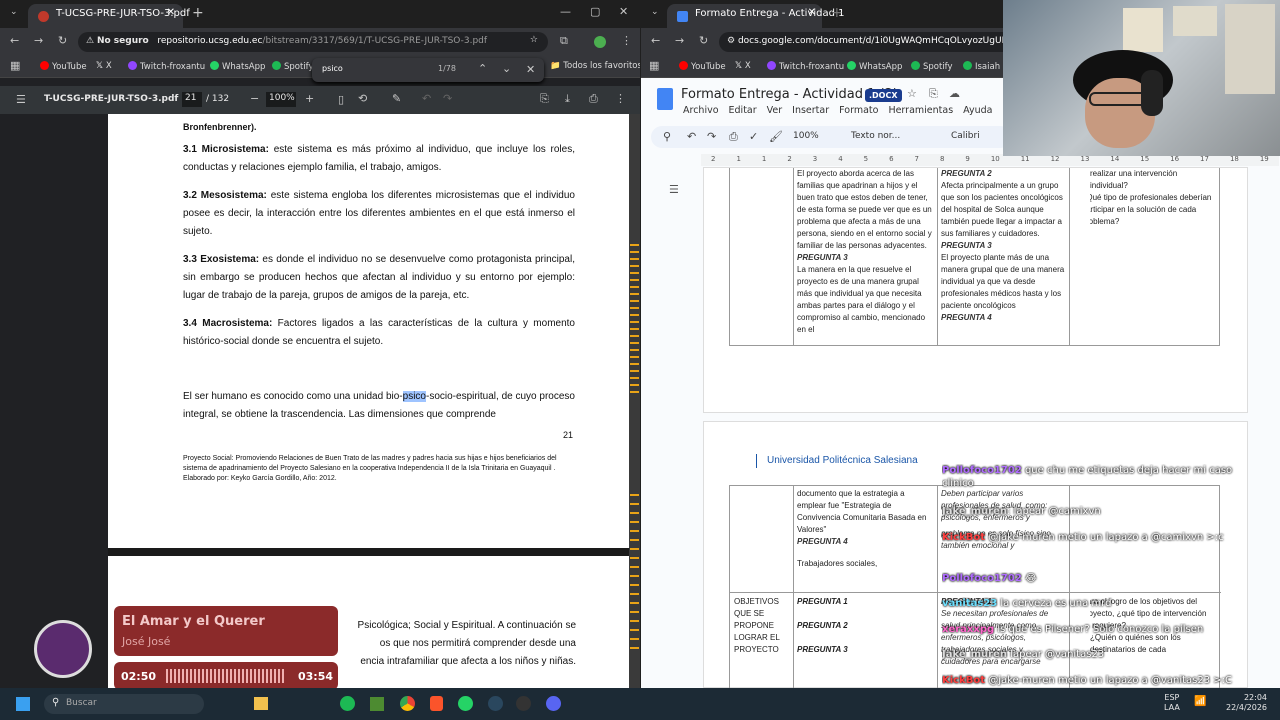  I want to click on right-apps-icon: ▦, so click(654, 65).